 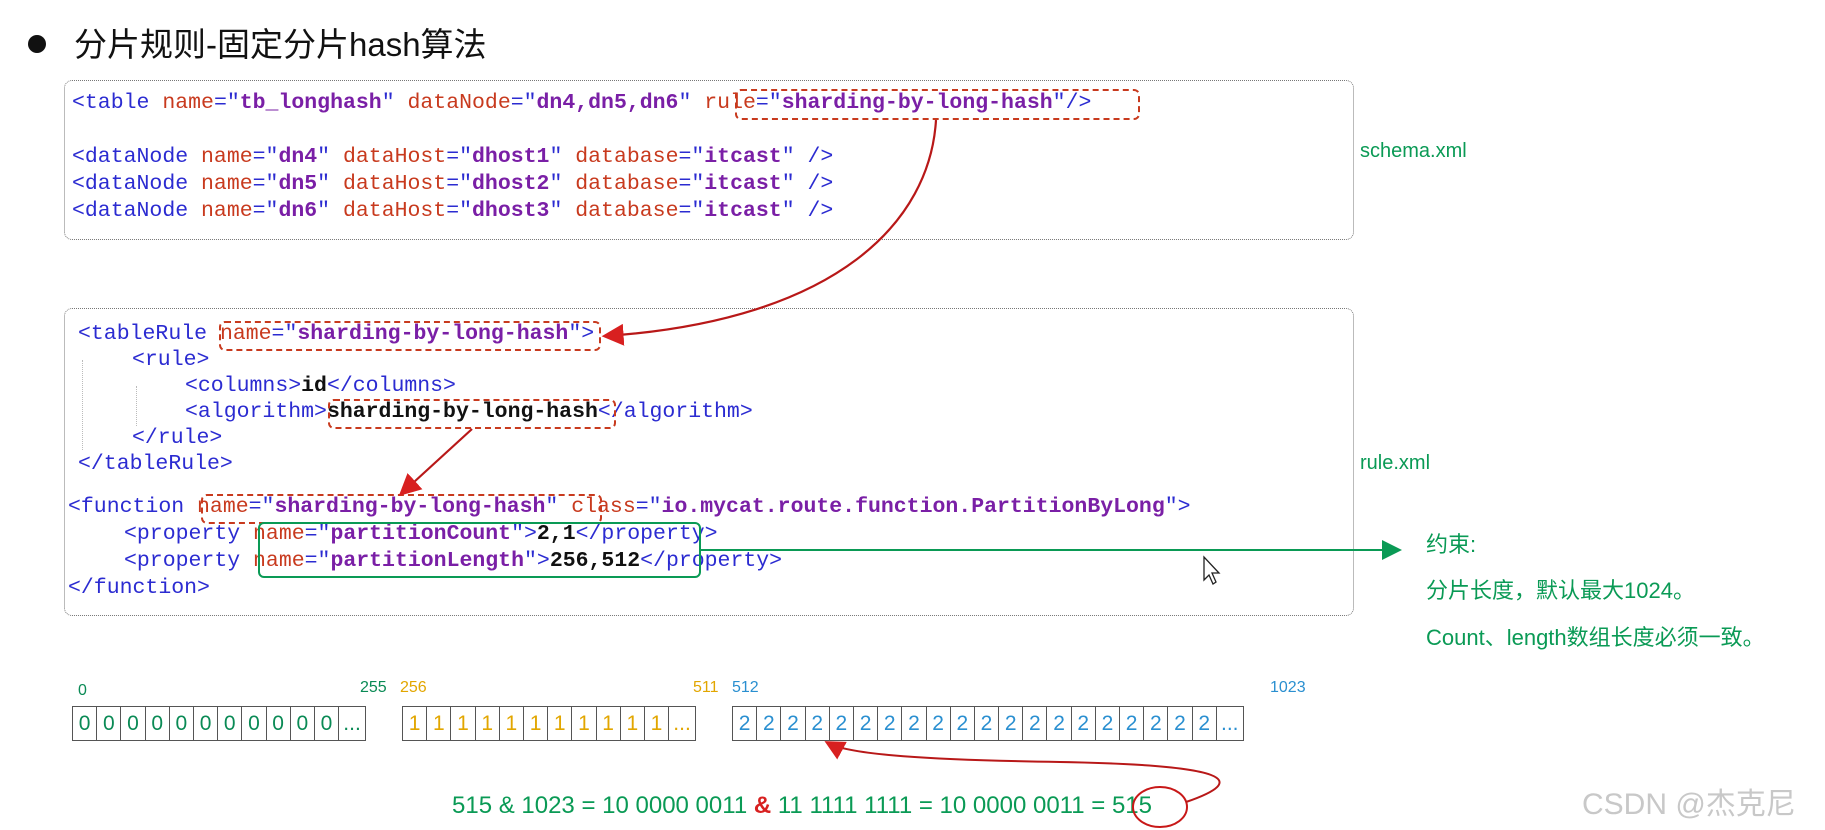 What do you see at coordinates (1022, 772) in the screenshot?
I see `result-to-cell-arrow` at bounding box center [1022, 772].